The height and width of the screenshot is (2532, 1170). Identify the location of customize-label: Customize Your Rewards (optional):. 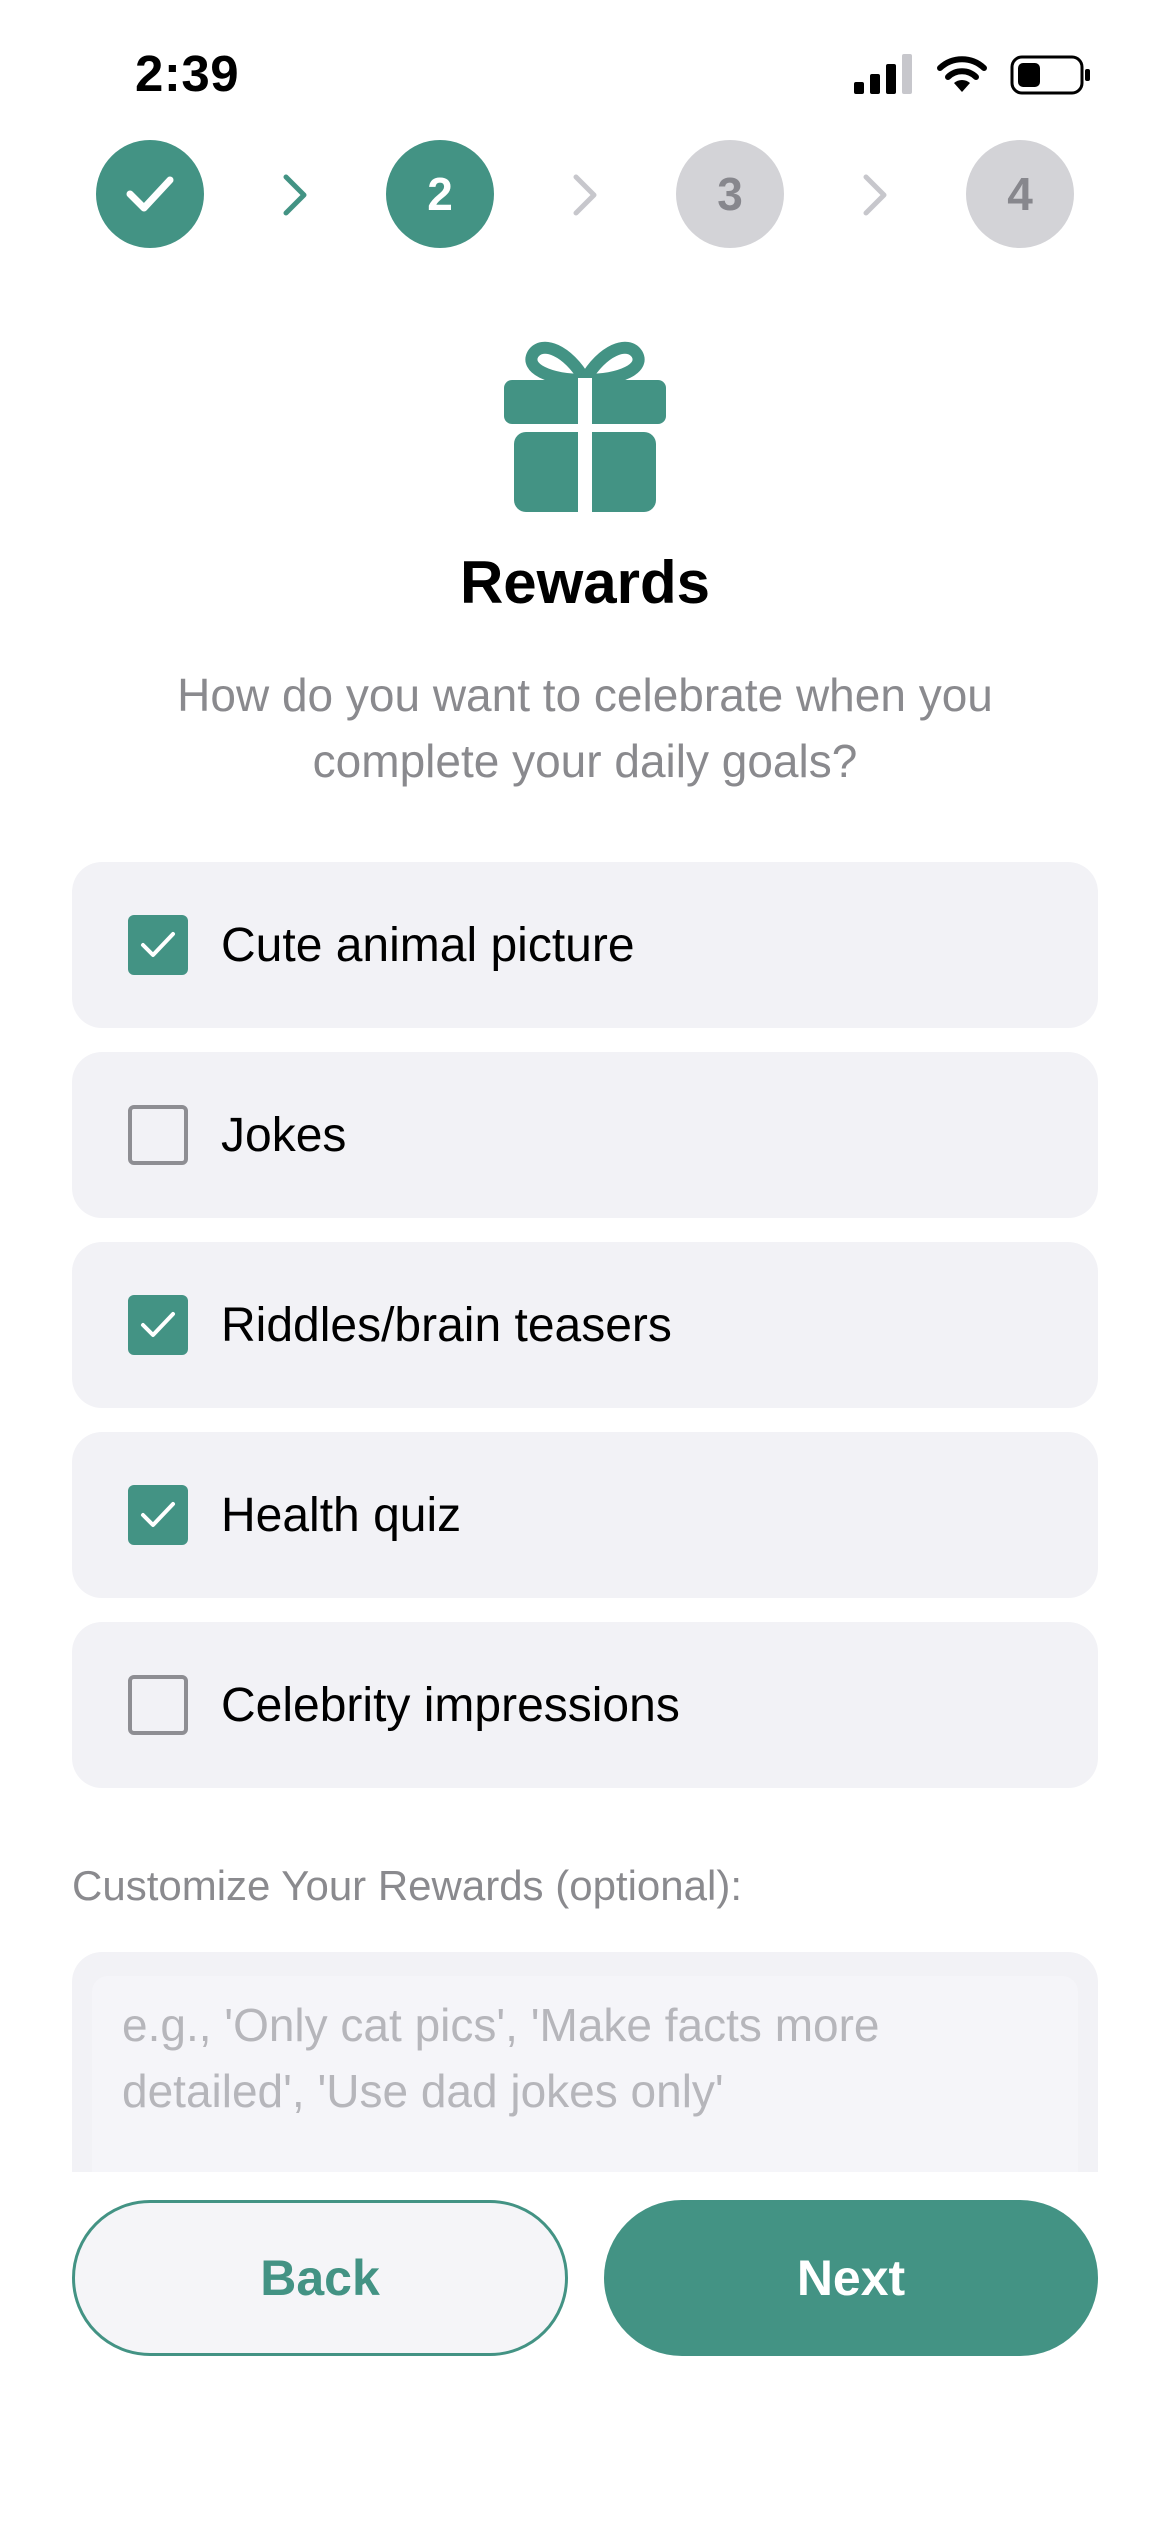
(407, 1885).